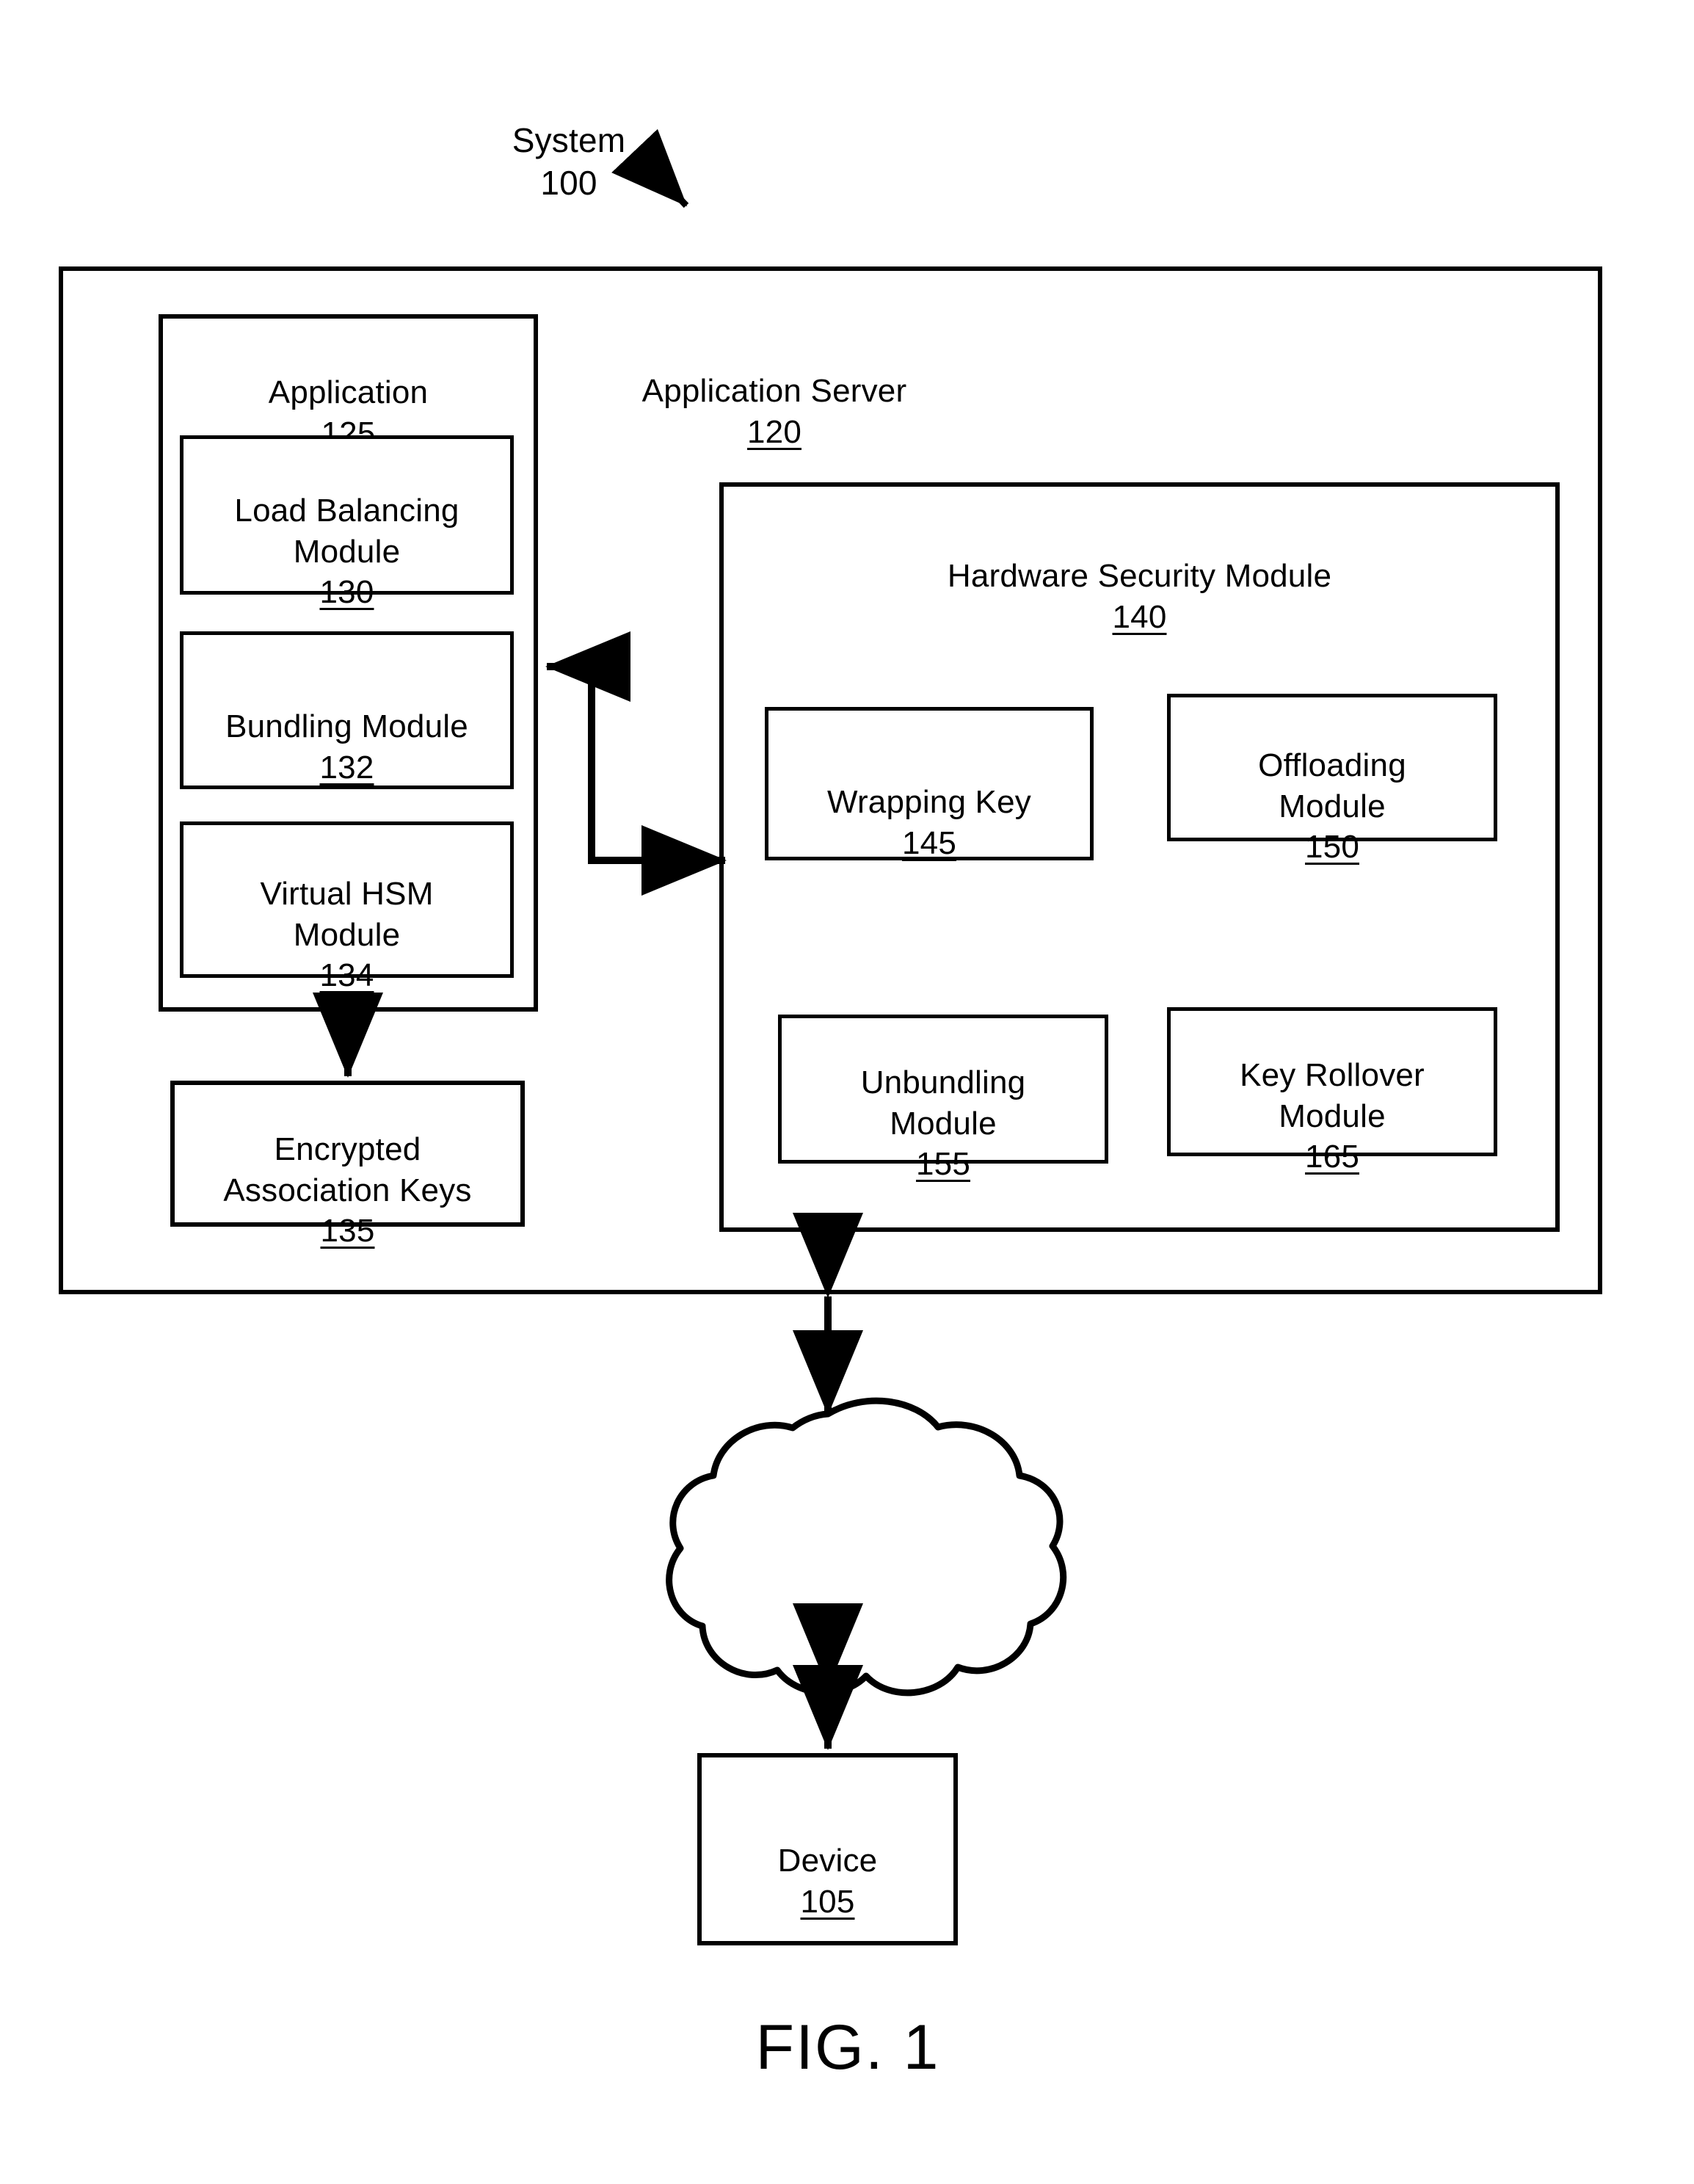 Image resolution: width=1694 pixels, height=2184 pixels. I want to click on load-balancing-module-number: 130, so click(347, 592).